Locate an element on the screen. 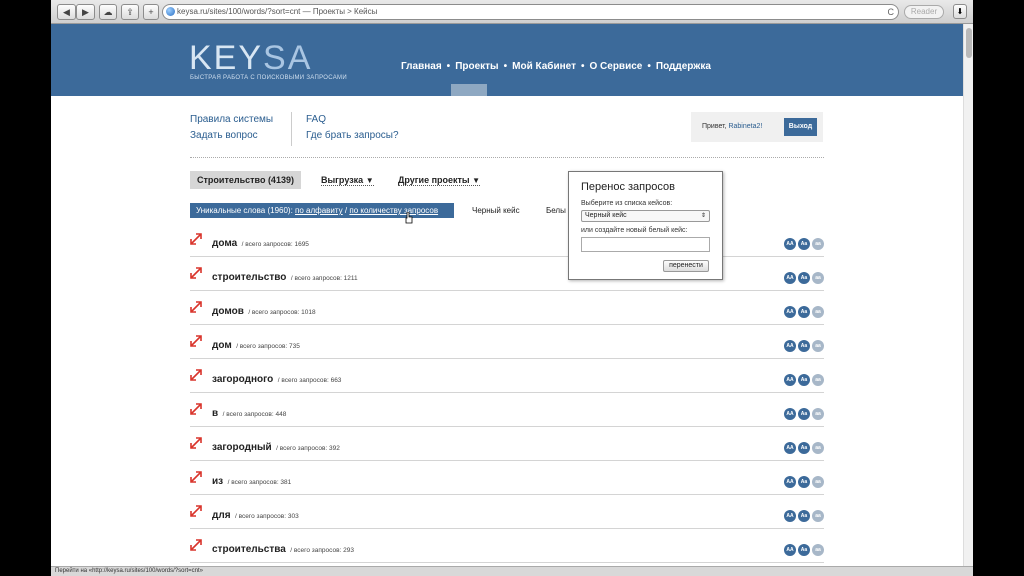 This screenshot has height=576, width=1024. back-button: ◀ is located at coordinates (66, 12).